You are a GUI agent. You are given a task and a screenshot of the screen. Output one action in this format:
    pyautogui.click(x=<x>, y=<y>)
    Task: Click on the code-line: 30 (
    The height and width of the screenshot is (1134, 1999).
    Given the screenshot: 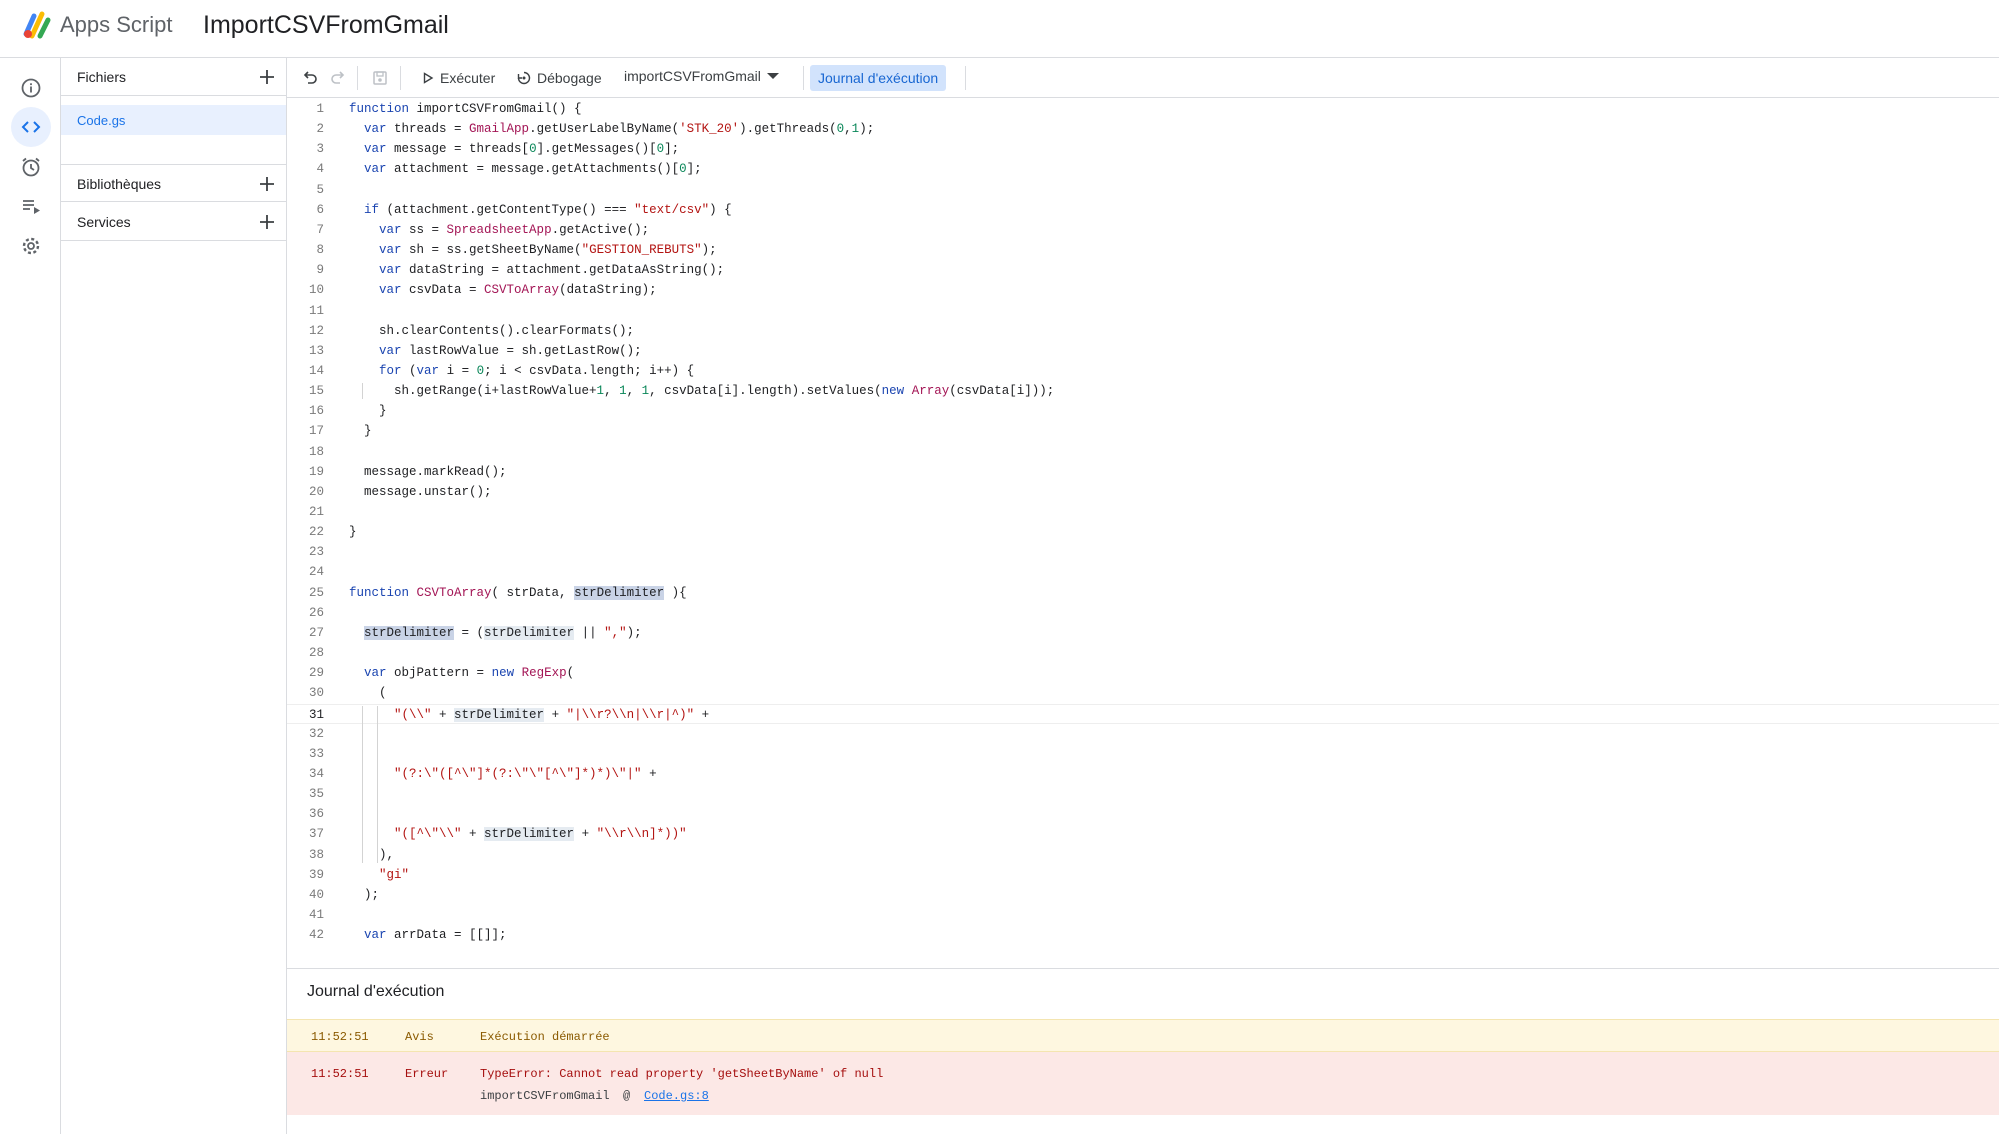 What is the action you would take?
    pyautogui.click(x=1143, y=693)
    